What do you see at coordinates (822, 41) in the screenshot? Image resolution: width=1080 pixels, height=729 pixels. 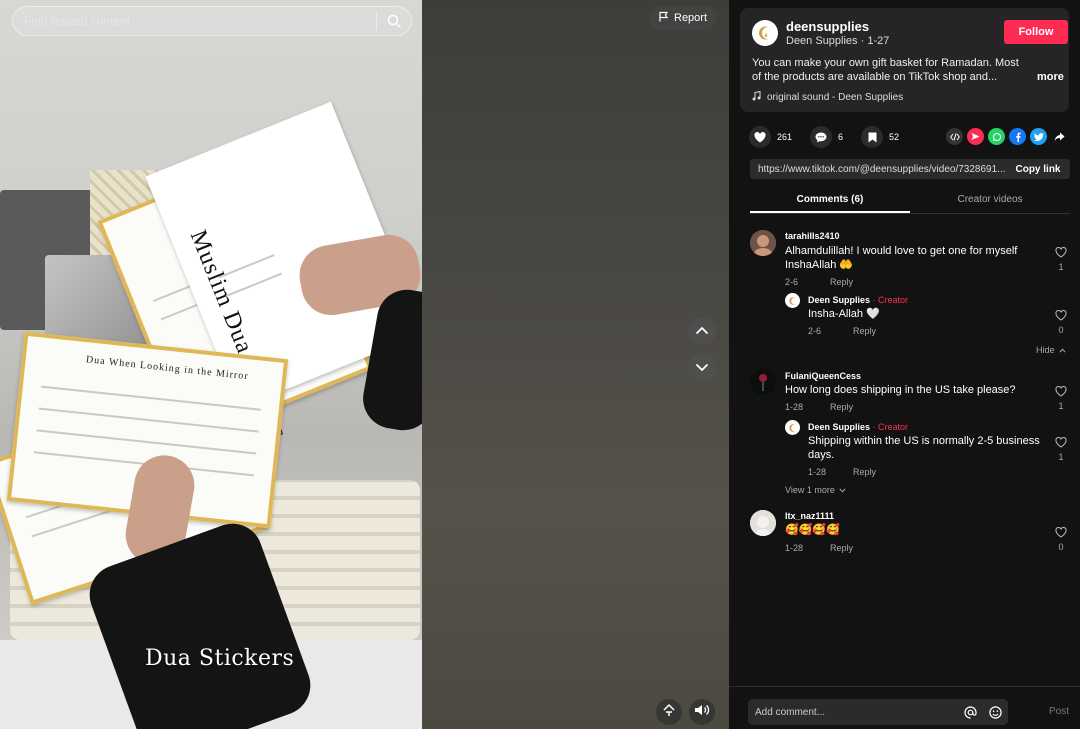 I see `creator-display-name: Deen Supplies` at bounding box center [822, 41].